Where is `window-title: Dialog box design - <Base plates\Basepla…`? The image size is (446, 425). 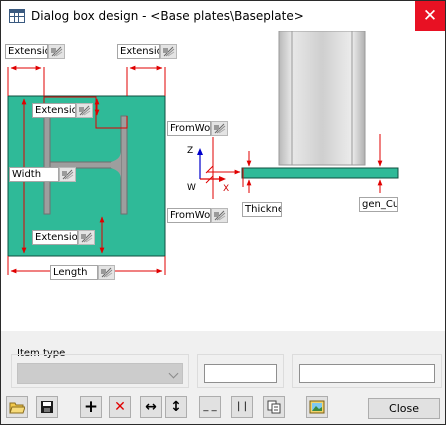 window-title: Dialog box design - <Base plates\Basepla… is located at coordinates (167, 16).